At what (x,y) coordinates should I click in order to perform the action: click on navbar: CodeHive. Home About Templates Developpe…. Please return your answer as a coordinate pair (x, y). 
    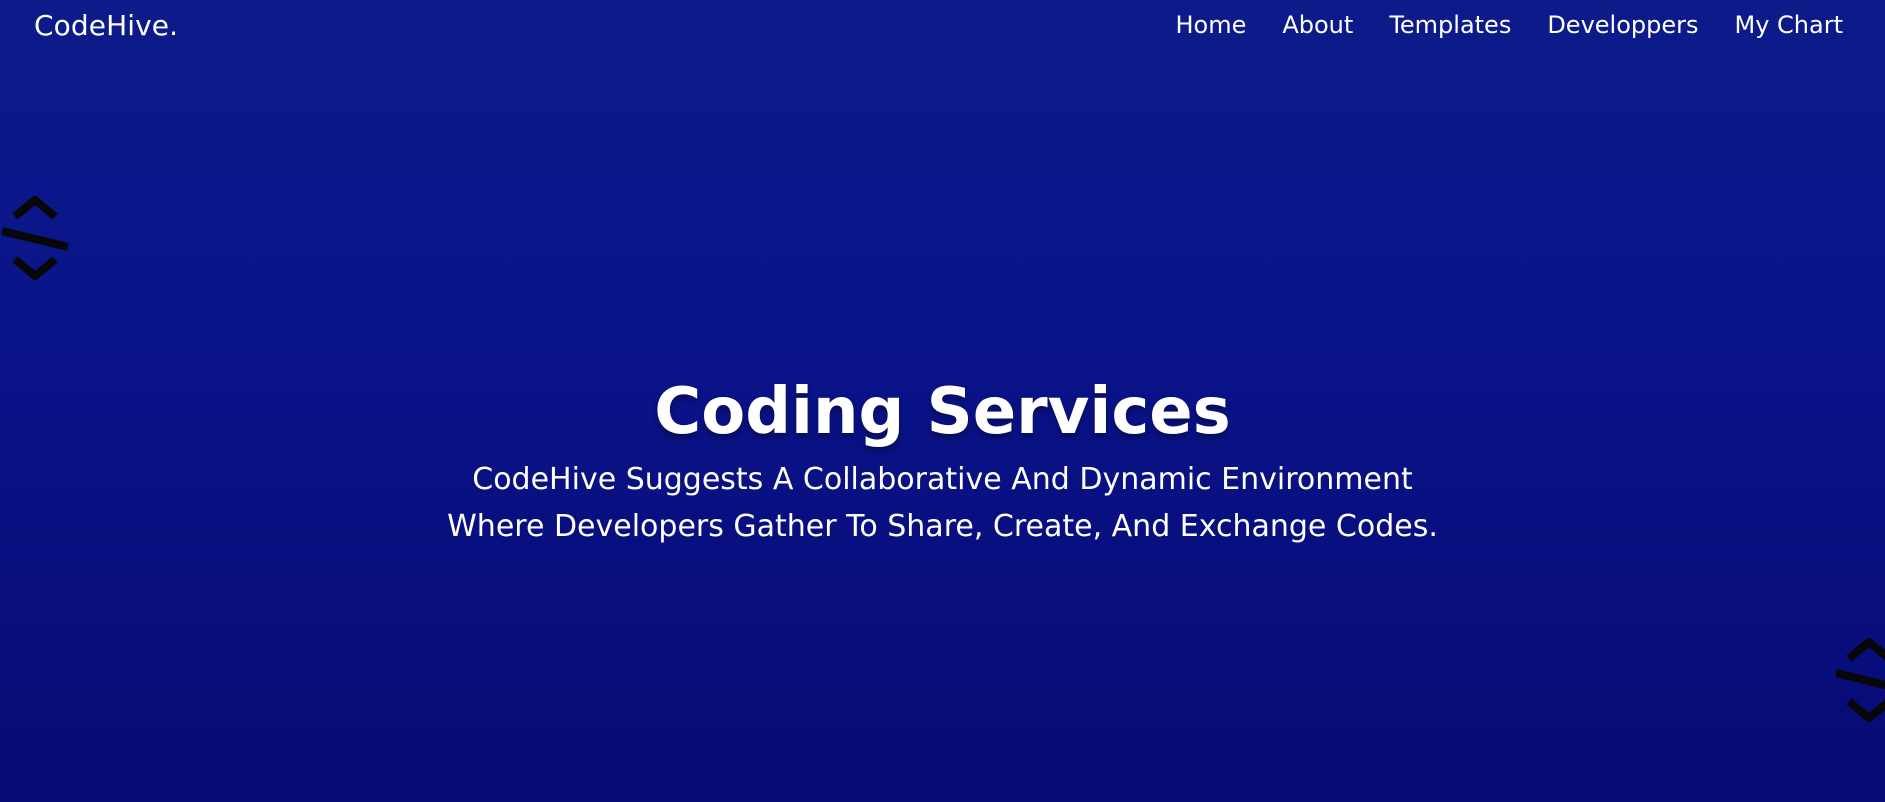
    Looking at the image, I should click on (942, 27).